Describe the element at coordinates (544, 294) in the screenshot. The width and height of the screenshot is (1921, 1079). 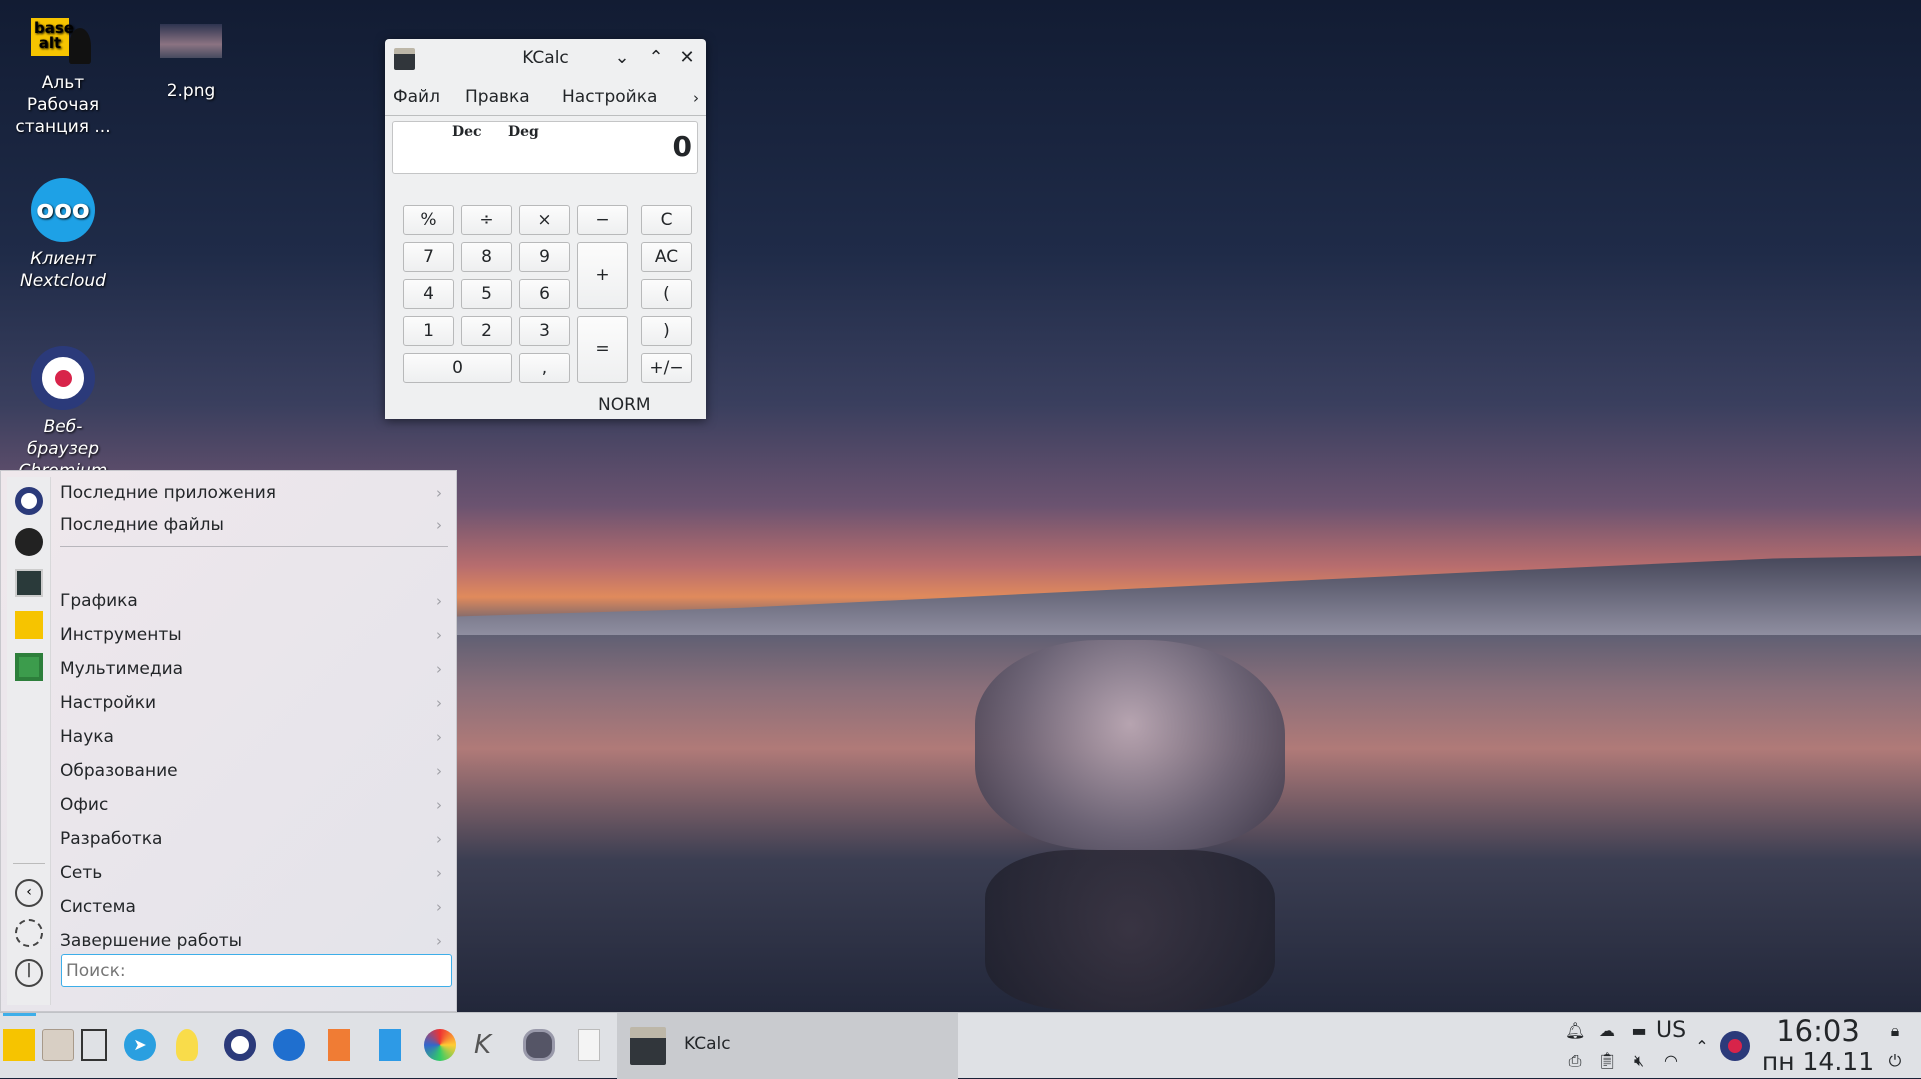
I see `six-button: 6` at that location.